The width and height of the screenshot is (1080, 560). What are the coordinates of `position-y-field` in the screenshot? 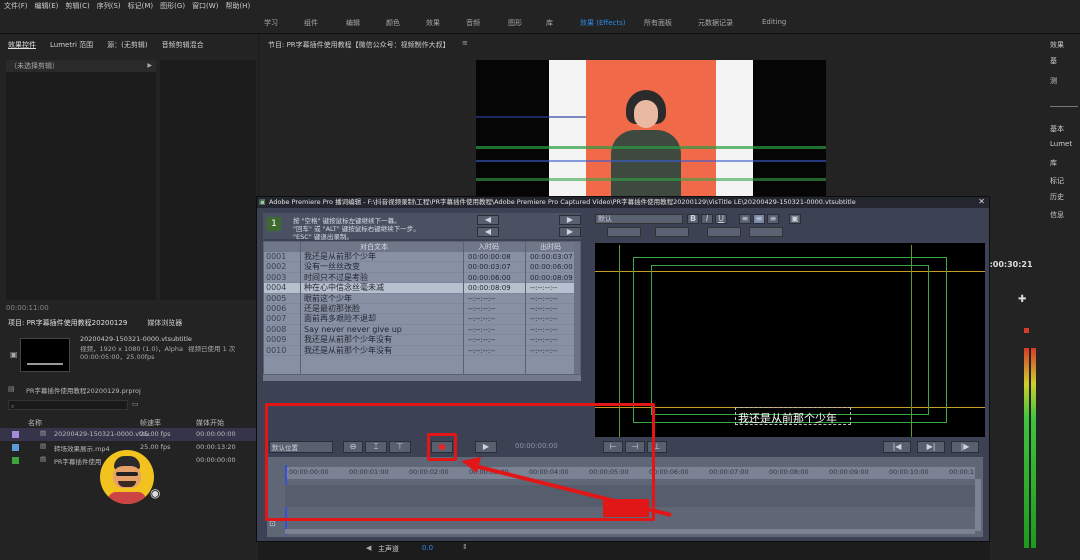 It's located at (766, 232).